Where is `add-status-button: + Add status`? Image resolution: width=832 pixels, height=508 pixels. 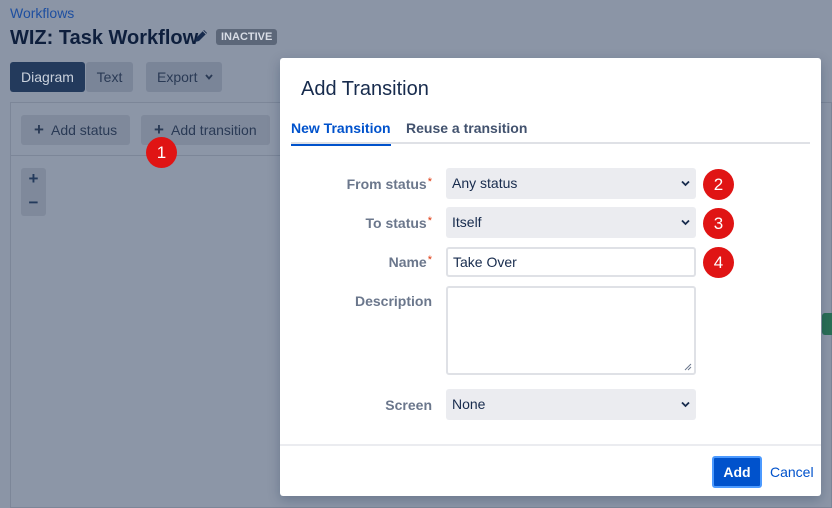 add-status-button: + Add status is located at coordinates (75, 130).